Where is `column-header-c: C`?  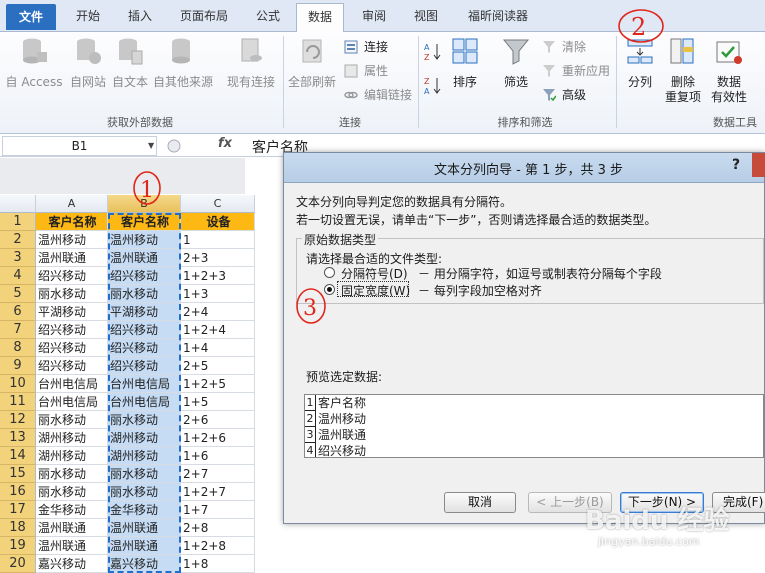
column-header-c: C is located at coordinates (218, 204).